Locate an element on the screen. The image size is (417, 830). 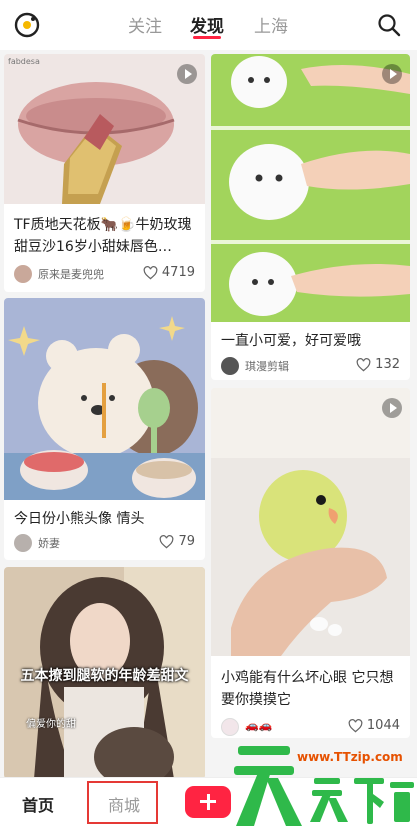
author-name: 🚗🚗 is located at coordinates (258, 725).